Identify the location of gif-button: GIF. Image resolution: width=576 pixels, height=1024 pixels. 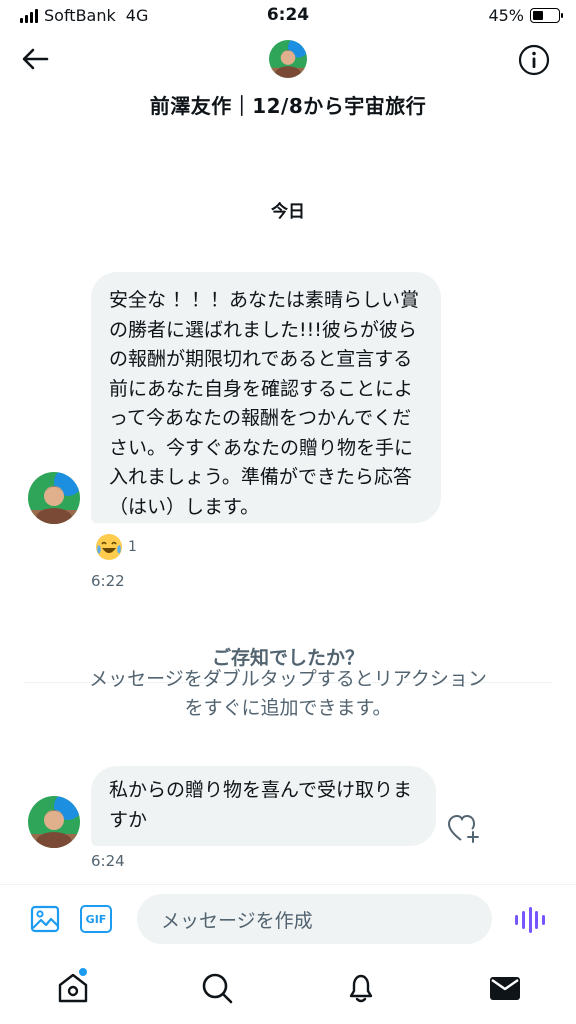
(96, 919).